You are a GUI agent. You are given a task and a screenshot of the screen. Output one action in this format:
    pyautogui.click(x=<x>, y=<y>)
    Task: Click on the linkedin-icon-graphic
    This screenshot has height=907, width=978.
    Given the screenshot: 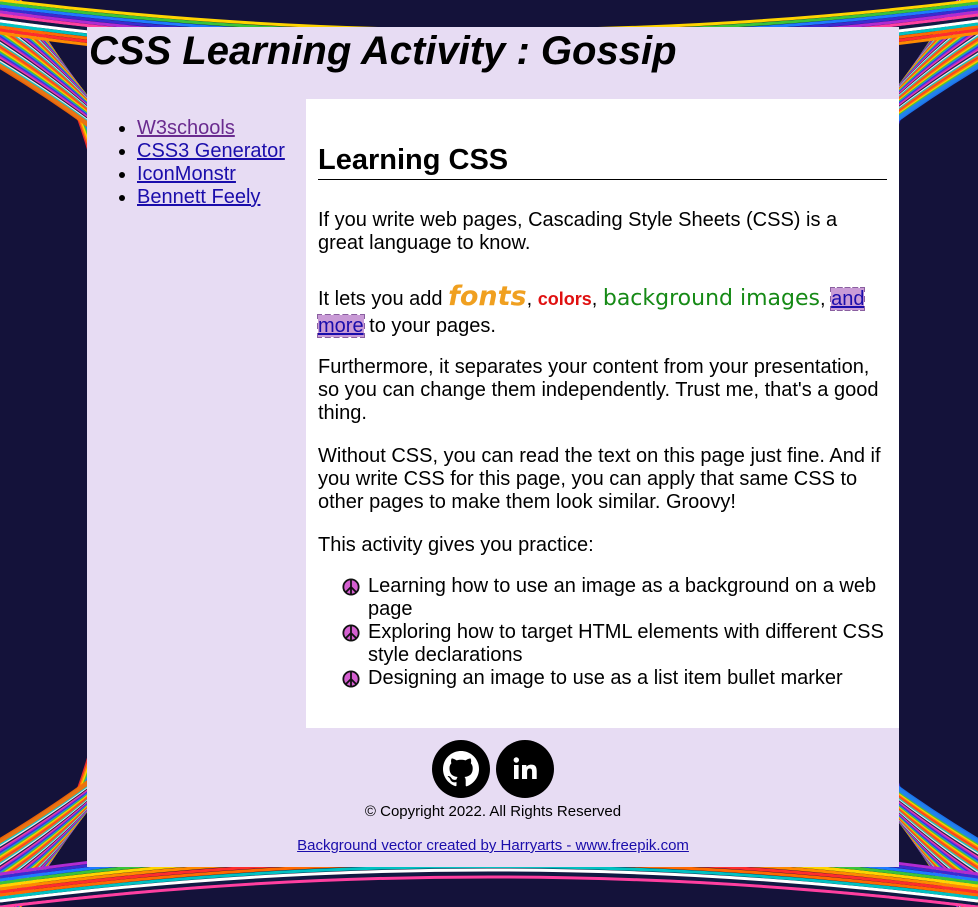 What is the action you would take?
    pyautogui.click(x=525, y=769)
    